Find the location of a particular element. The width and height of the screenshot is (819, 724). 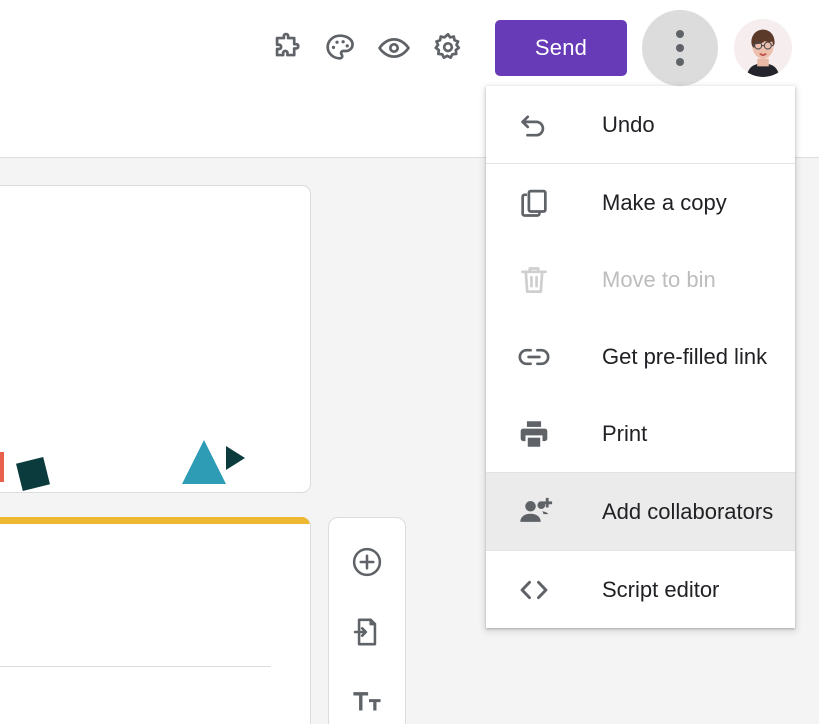

menu-item-undo: Undo is located at coordinates (640, 124).